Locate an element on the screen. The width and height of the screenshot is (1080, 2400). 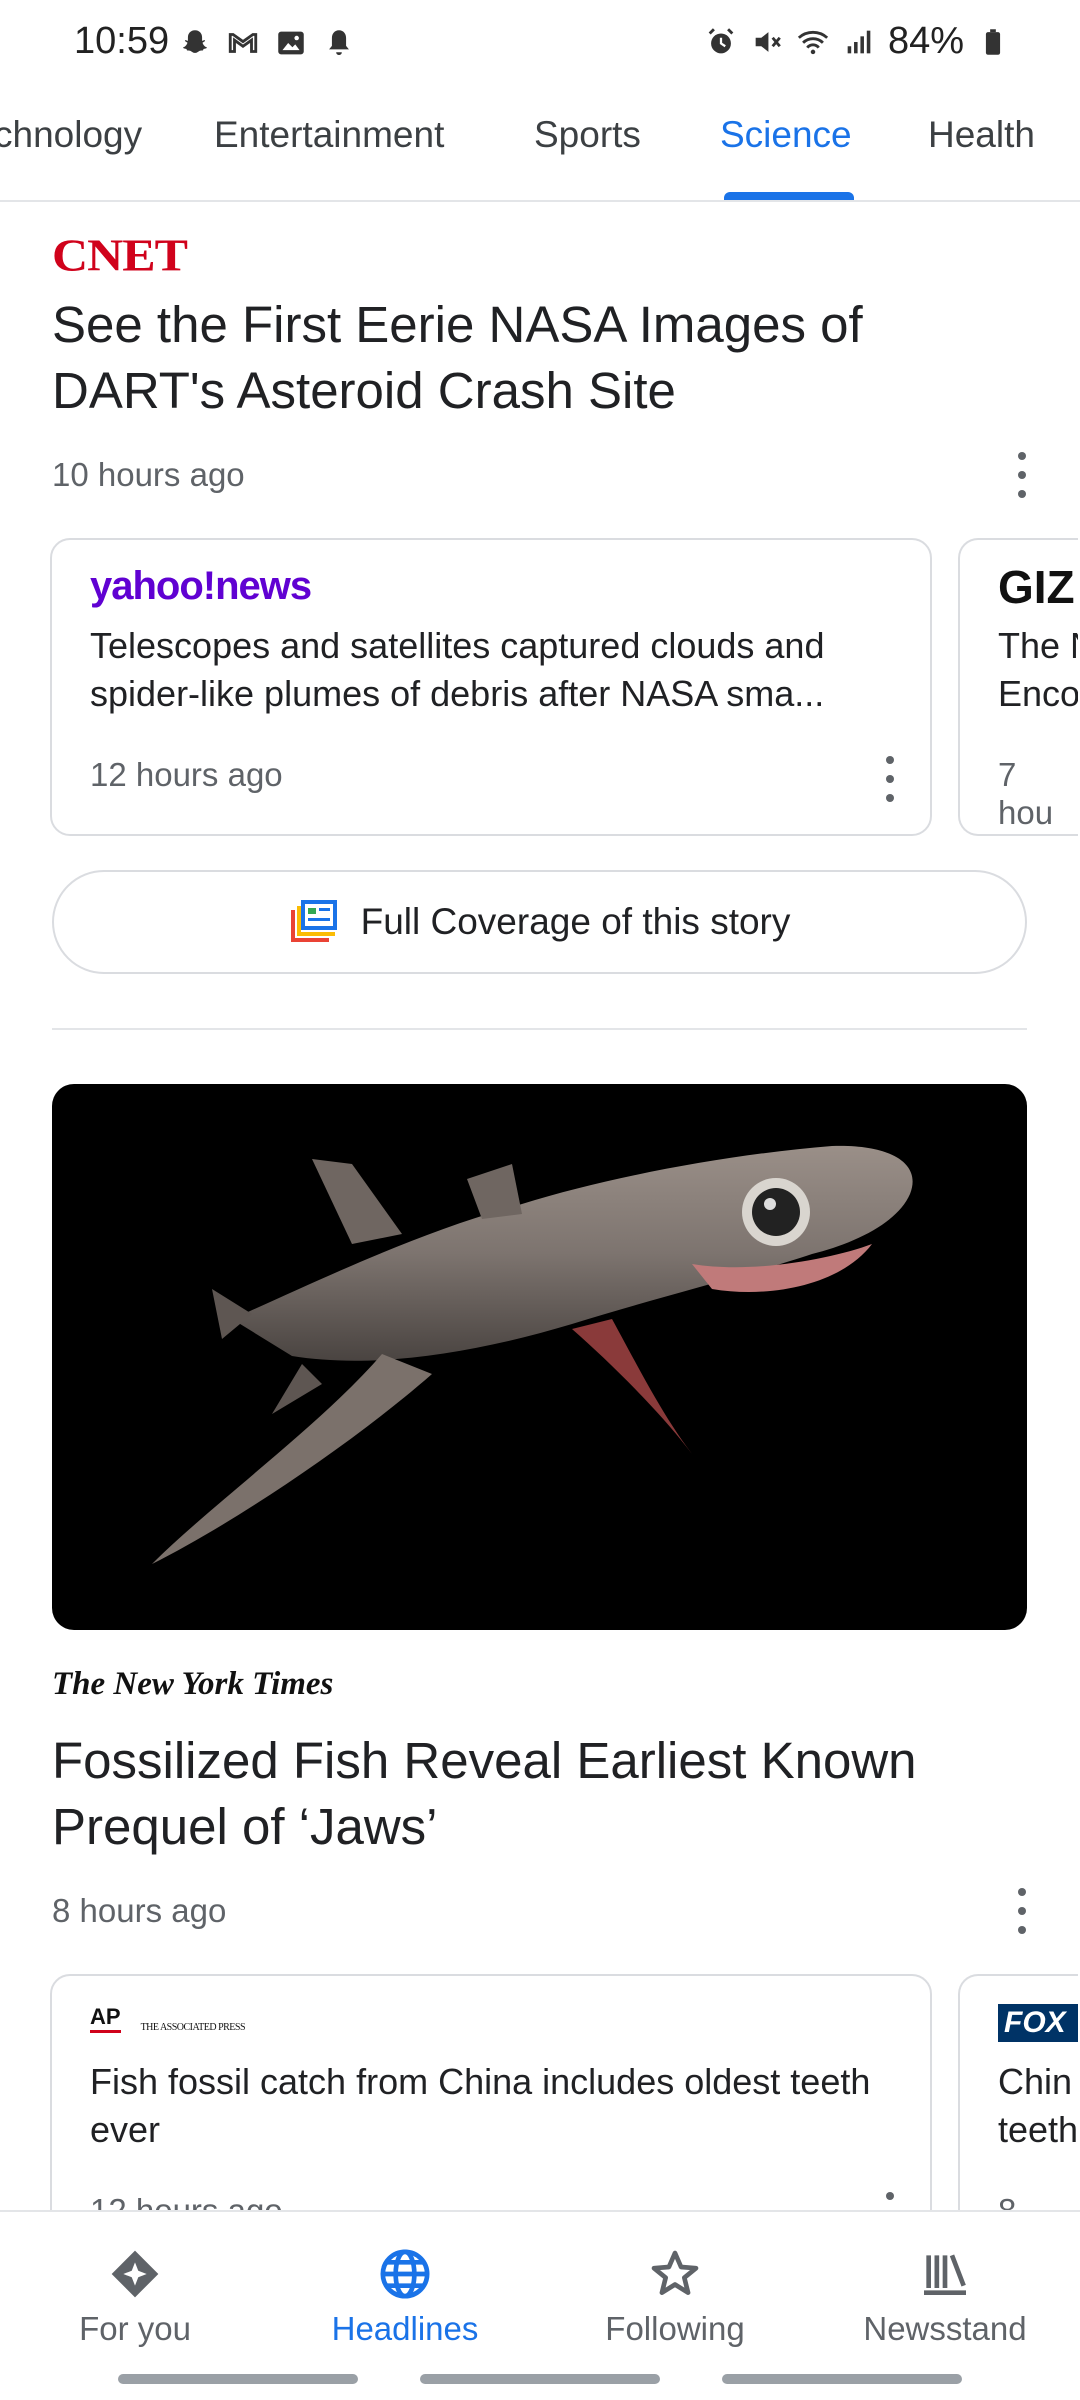
nav-for-you: For you is located at coordinates (135, 2297).